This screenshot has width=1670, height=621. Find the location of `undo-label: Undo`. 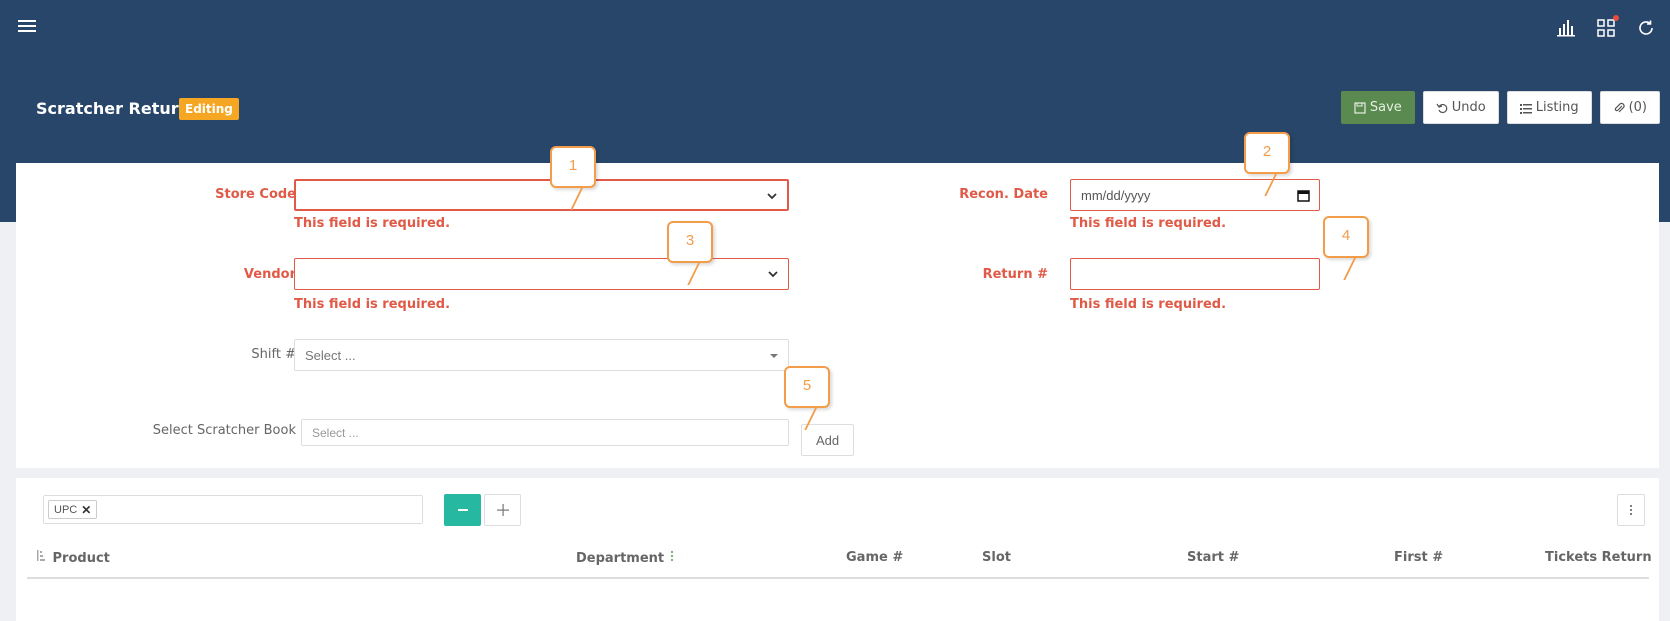

undo-label: Undo is located at coordinates (1468, 107).